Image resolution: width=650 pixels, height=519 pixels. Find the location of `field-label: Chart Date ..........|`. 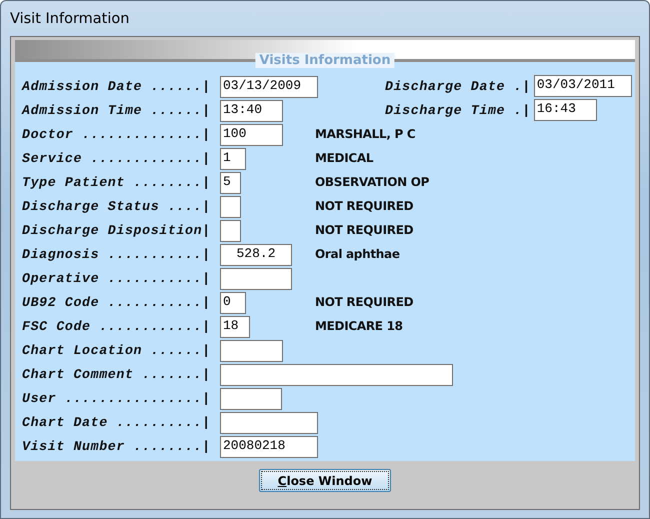

field-label: Chart Date ..........| is located at coordinates (117, 422).